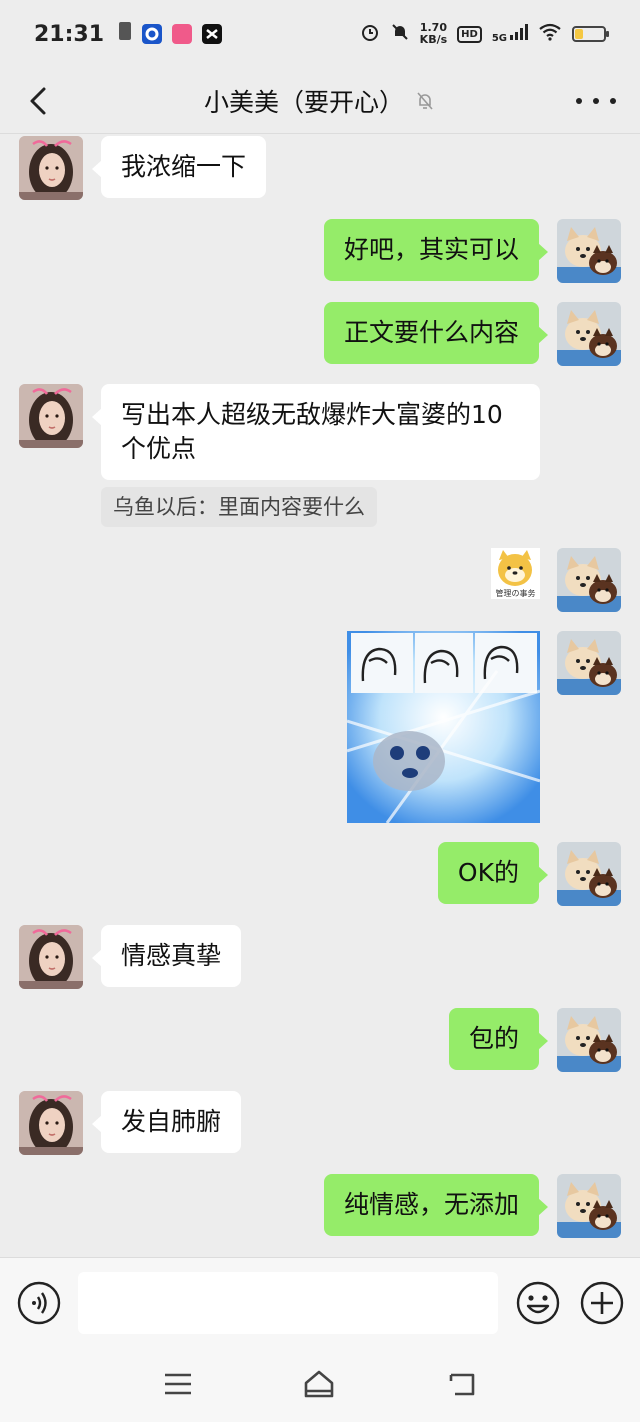  What do you see at coordinates (462, 1384) in the screenshot?
I see `back-icon` at bounding box center [462, 1384].